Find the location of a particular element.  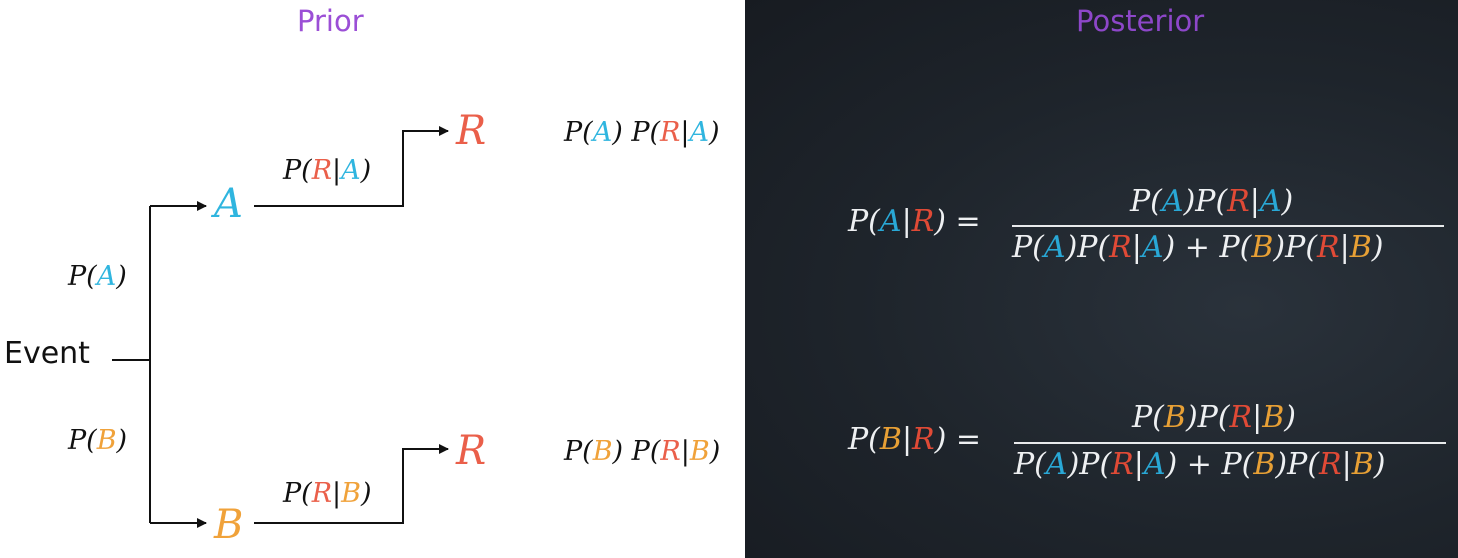

posterior-a-denominator: P(A)P(R|A) + P(B)P(R|B) is located at coordinates (1198, 247).